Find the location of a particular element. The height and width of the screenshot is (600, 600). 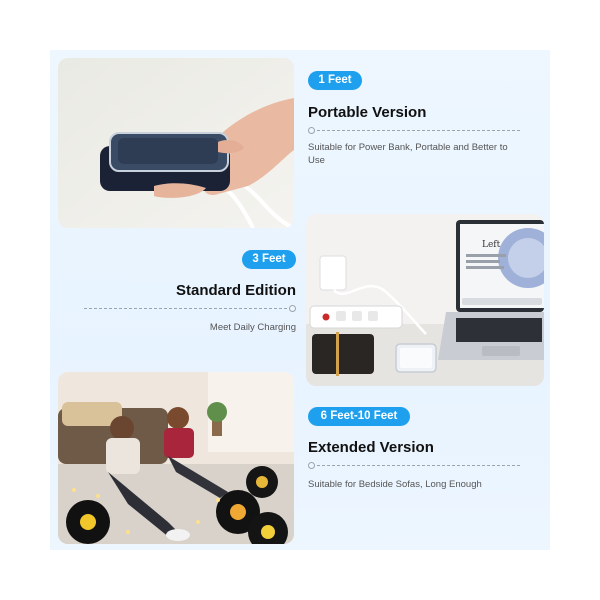

section-description-standard: Meet Daily Charging is located at coordinates (252, 327).